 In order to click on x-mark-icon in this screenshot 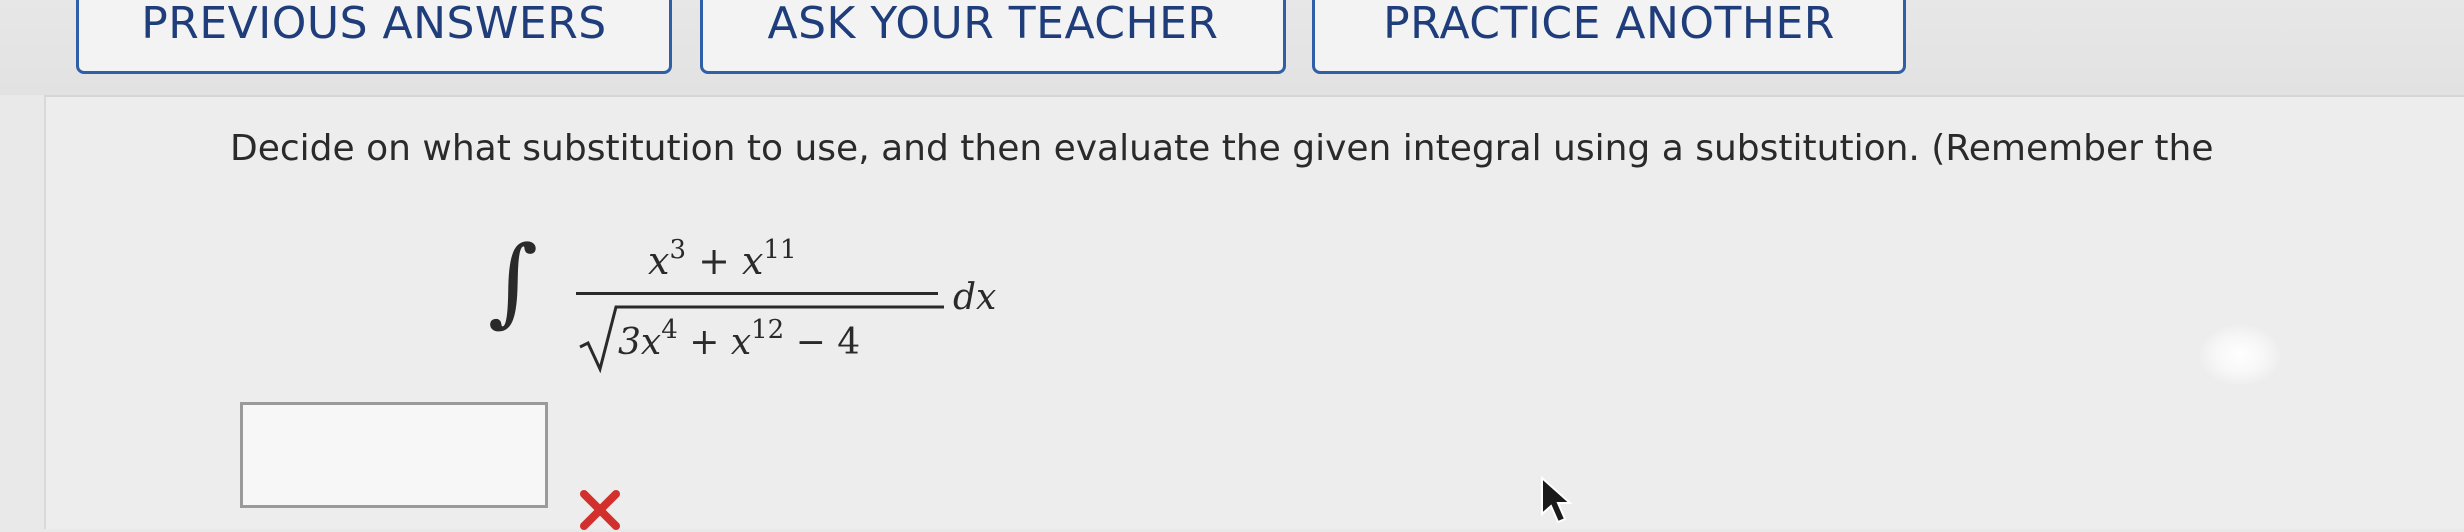, I will do `click(600, 510)`.